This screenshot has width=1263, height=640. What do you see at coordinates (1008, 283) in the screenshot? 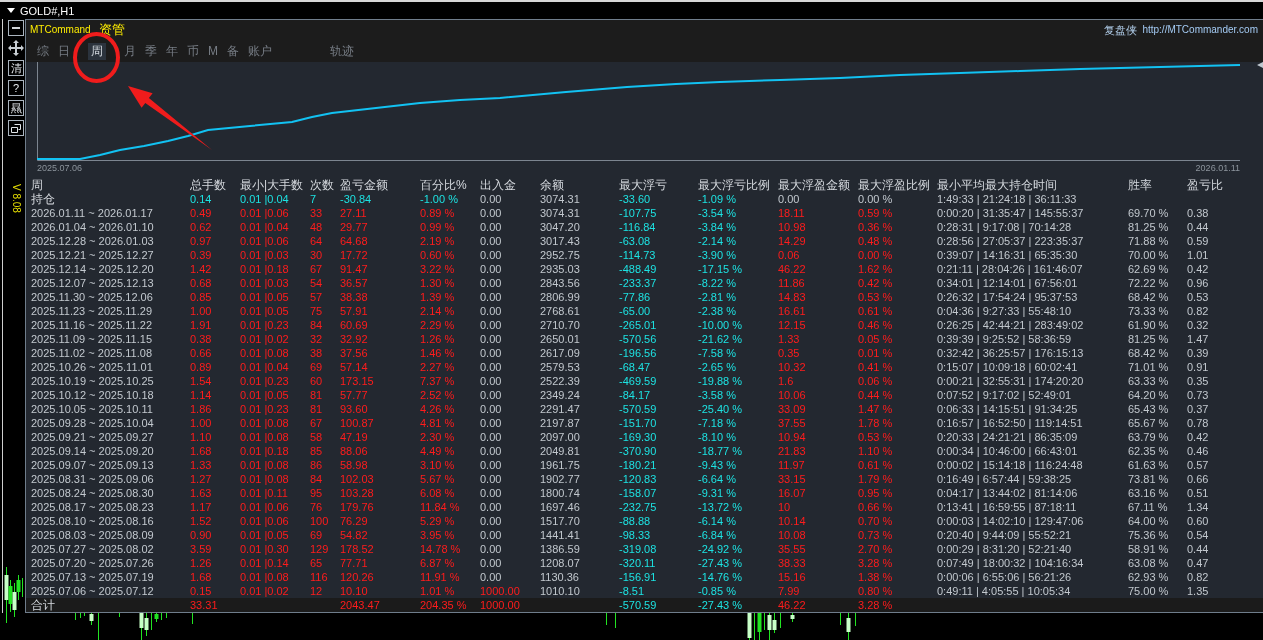
I see `table-cell-text: 0:34:01 | 12:14:01 | 67:56:01` at bounding box center [1008, 283].